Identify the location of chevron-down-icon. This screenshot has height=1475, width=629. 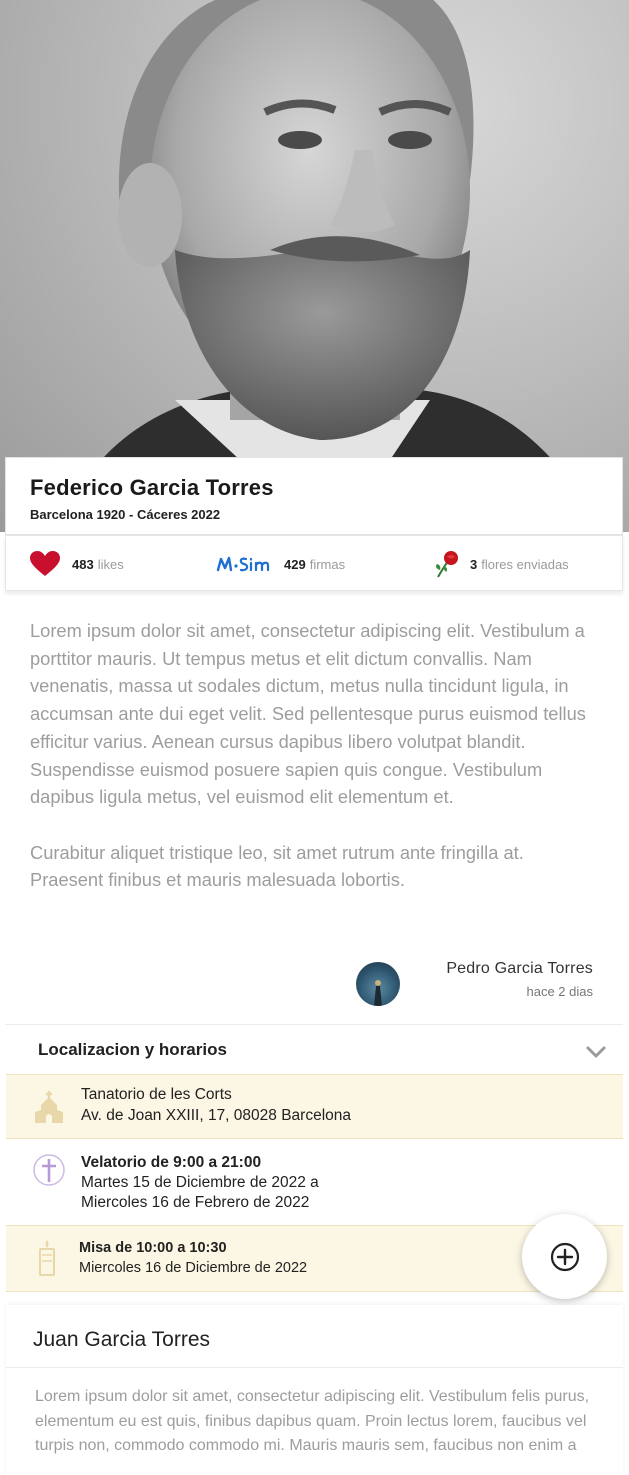
(596, 1052).